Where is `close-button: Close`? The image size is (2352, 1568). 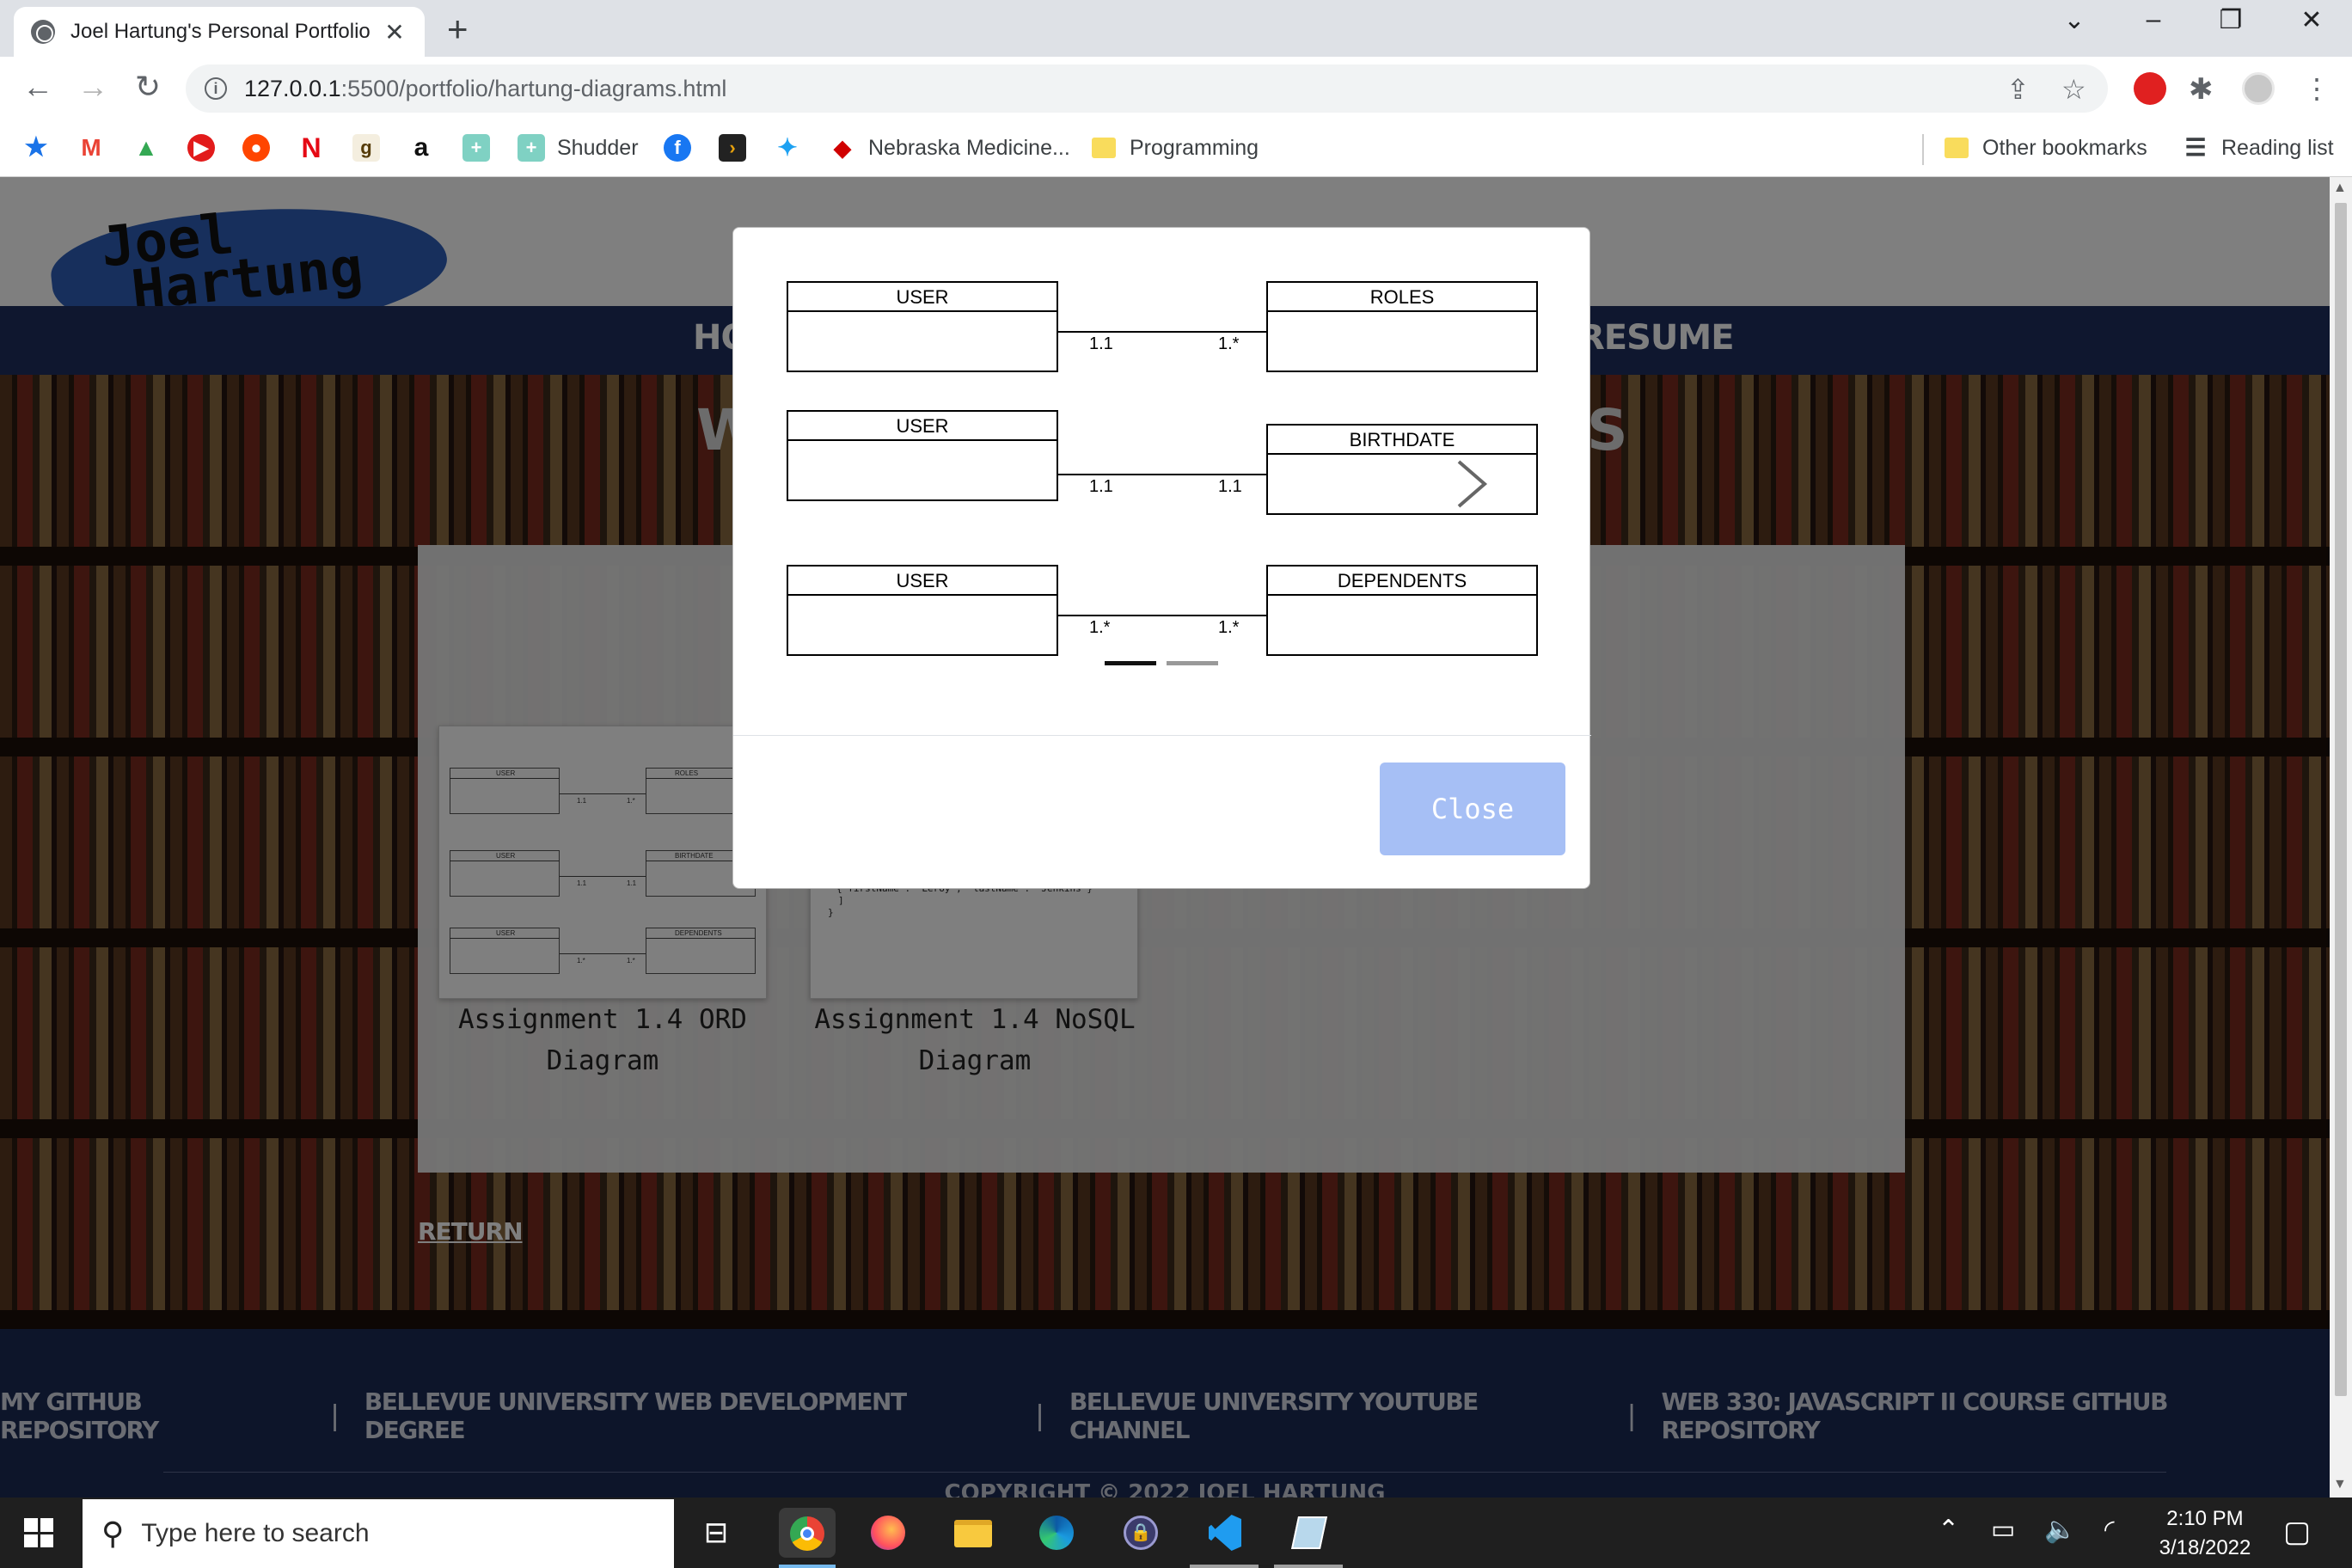 close-button: Close is located at coordinates (1472, 809).